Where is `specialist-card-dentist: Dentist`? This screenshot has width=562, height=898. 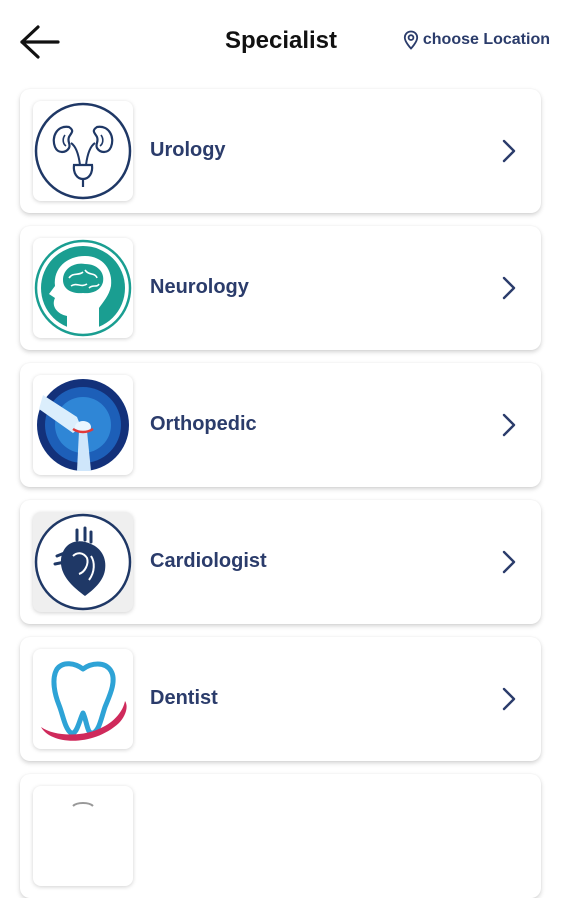
specialist-card-dentist: Dentist is located at coordinates (280, 699).